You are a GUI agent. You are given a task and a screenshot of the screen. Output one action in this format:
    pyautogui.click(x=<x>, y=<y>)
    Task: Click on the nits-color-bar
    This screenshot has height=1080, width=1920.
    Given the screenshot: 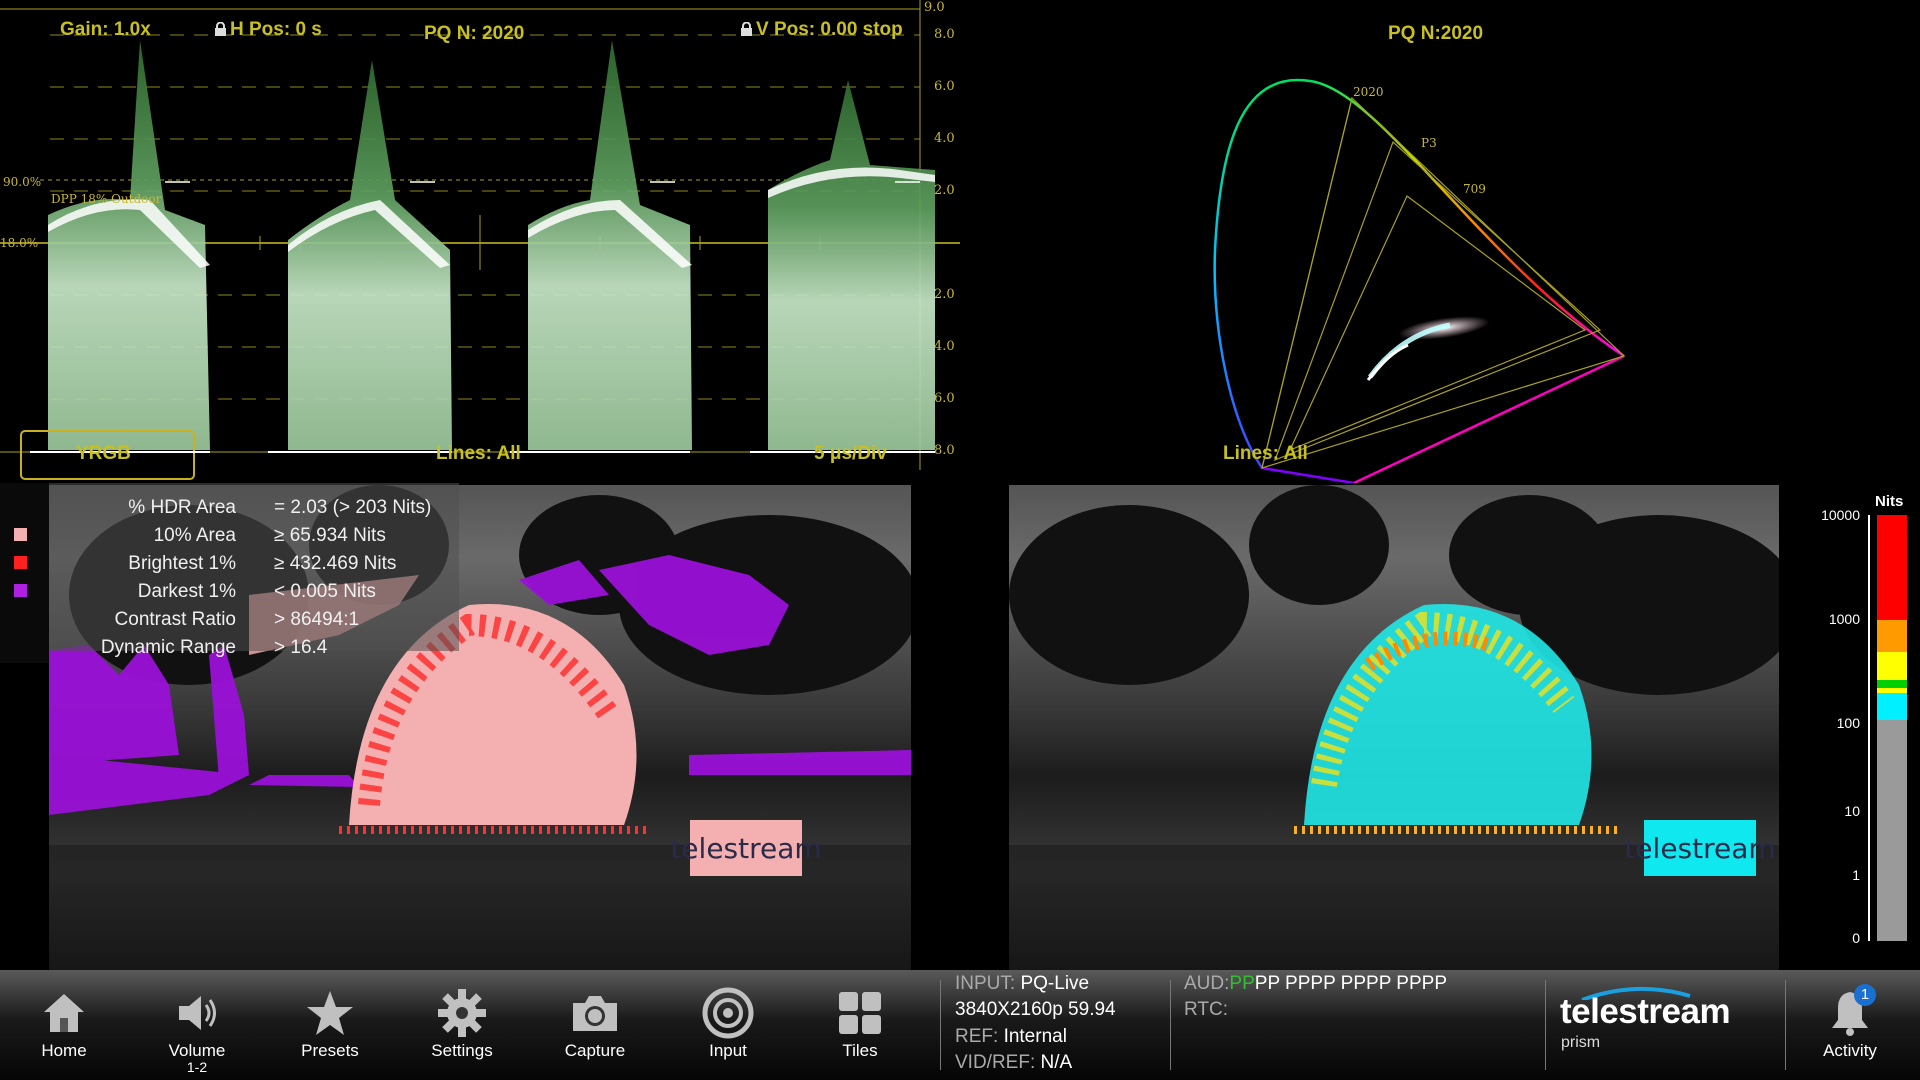 What is the action you would take?
    pyautogui.click(x=1892, y=728)
    